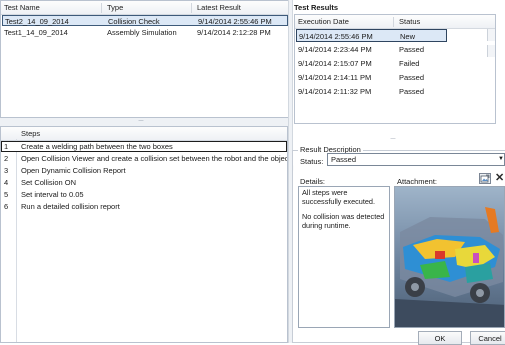  I want to click on table-row: 9/14/2014 2:14:11 PM Passed, so click(380, 77).